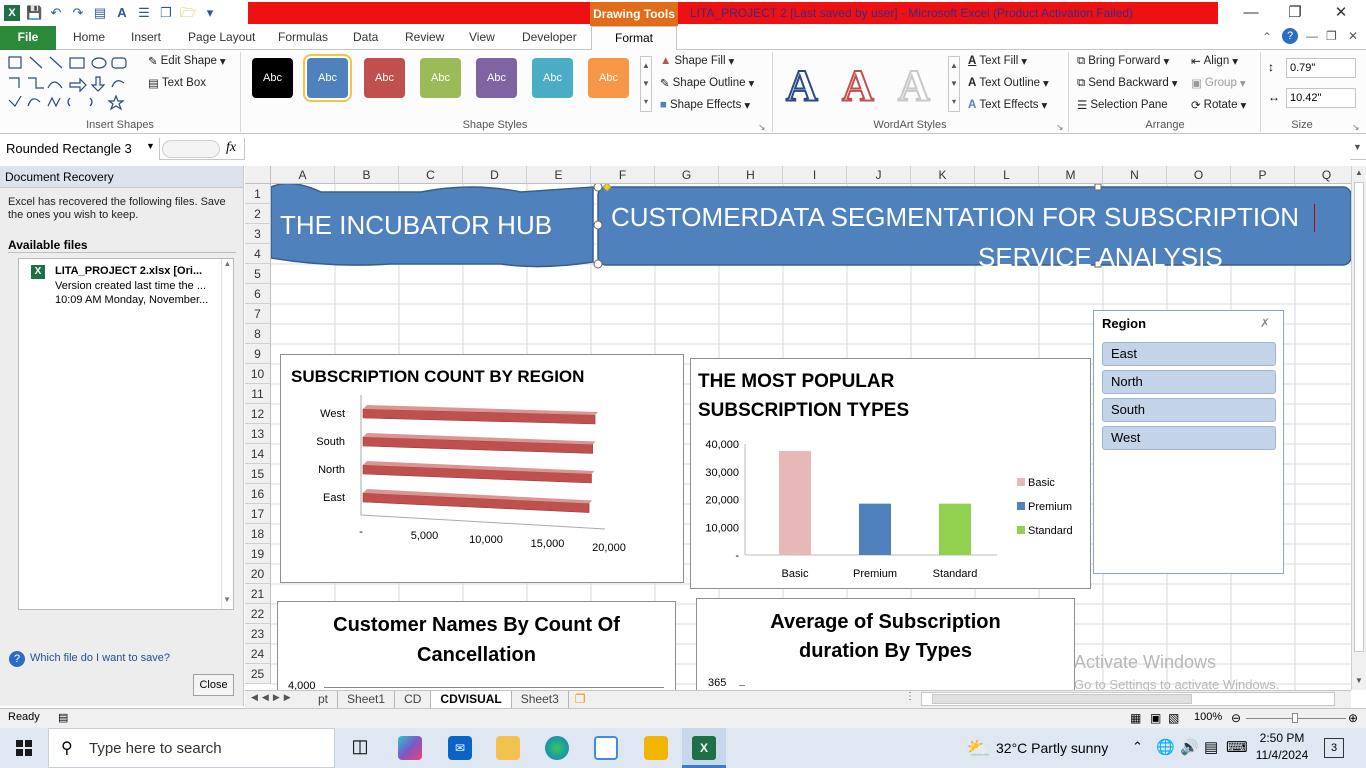  What do you see at coordinates (188, 13) in the screenshot?
I see `open-icon: 🗁` at bounding box center [188, 13].